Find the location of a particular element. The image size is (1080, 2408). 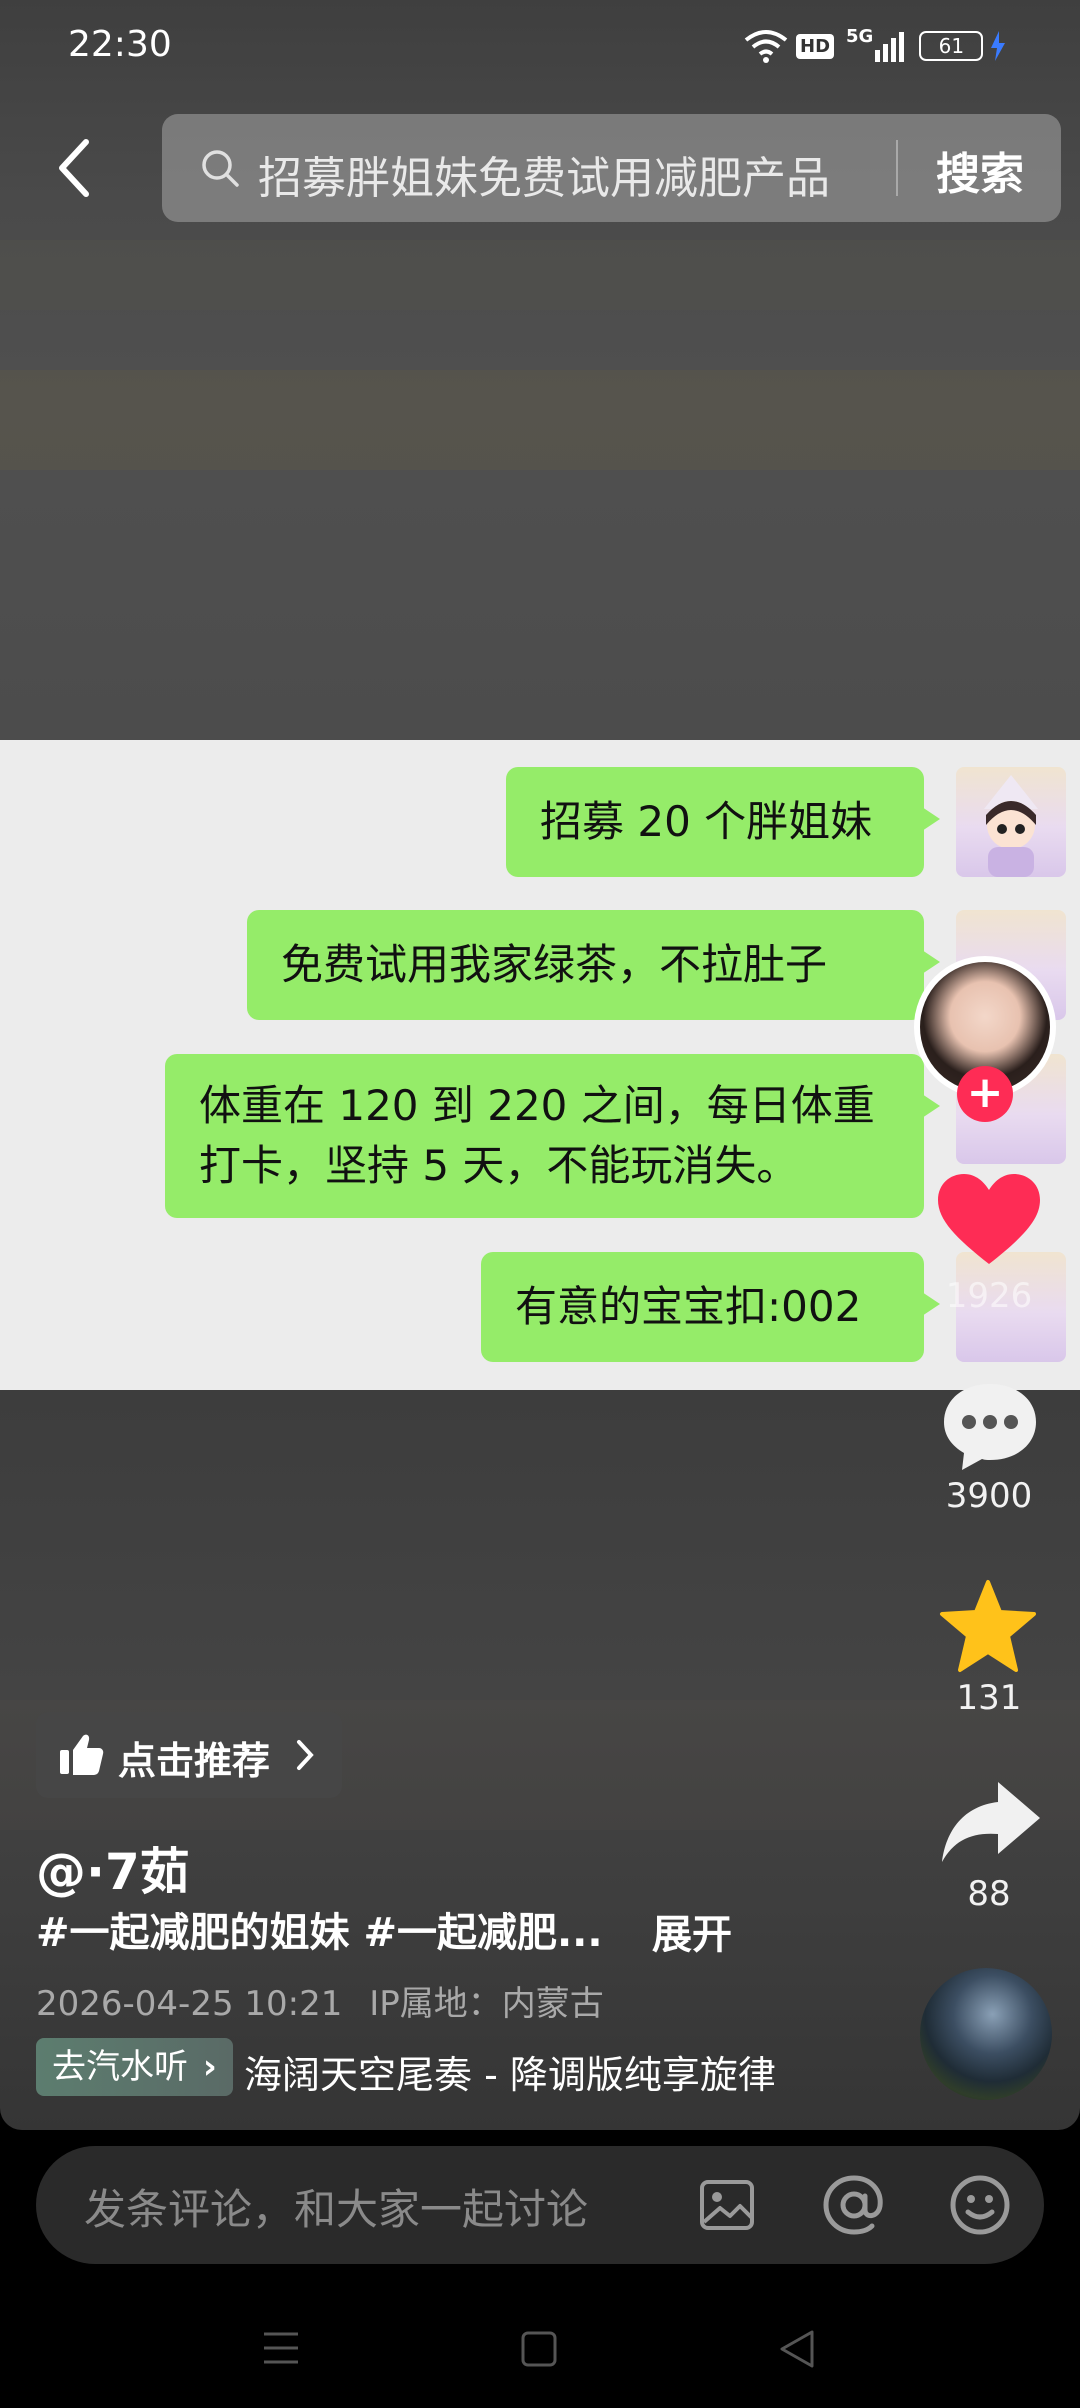

post-meta: 2026-04-25 10:21 IP属地：内蒙古 is located at coordinates (320, 2000).